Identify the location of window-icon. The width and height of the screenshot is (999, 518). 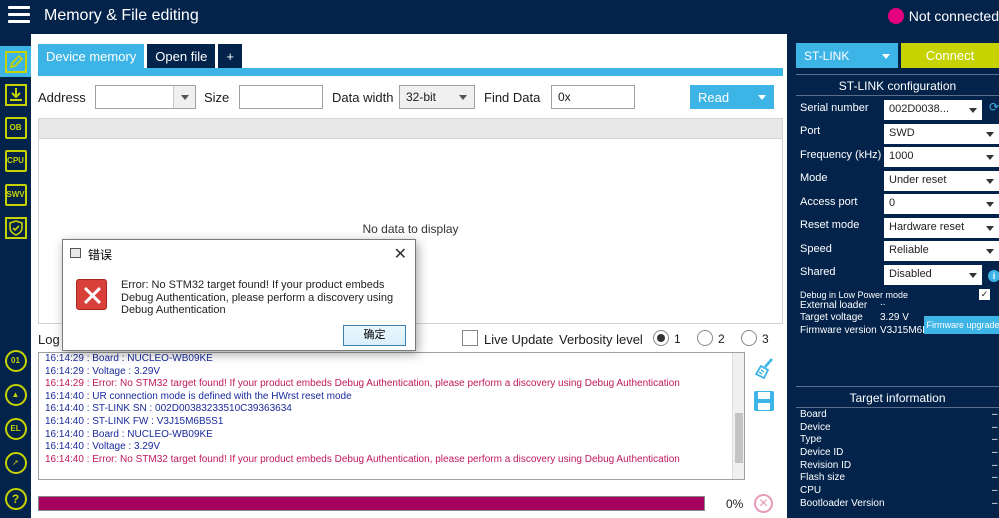
(75, 253).